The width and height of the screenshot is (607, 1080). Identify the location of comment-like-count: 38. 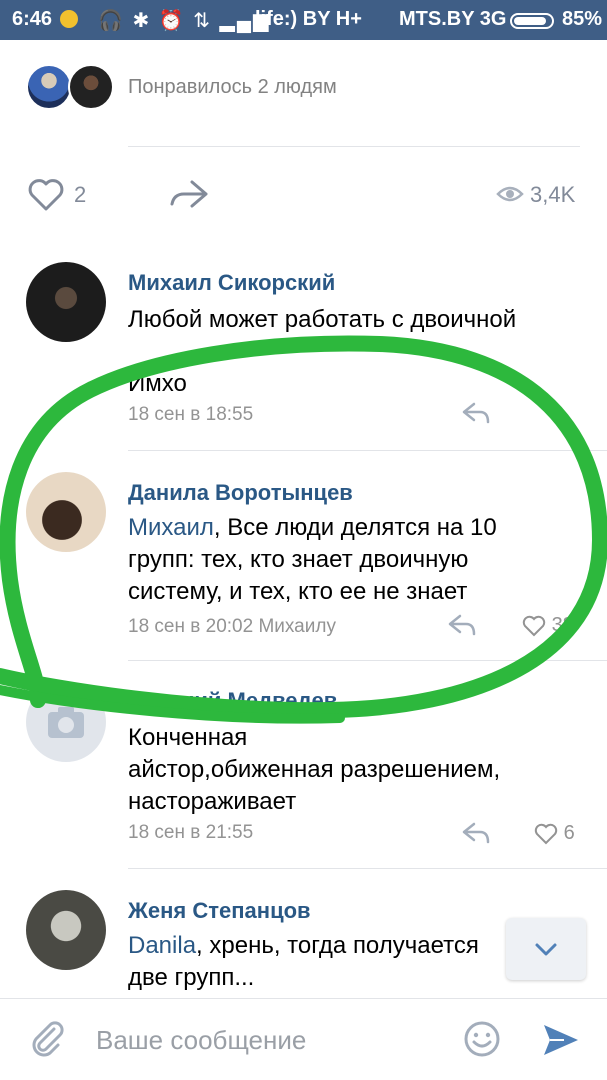
(562, 625).